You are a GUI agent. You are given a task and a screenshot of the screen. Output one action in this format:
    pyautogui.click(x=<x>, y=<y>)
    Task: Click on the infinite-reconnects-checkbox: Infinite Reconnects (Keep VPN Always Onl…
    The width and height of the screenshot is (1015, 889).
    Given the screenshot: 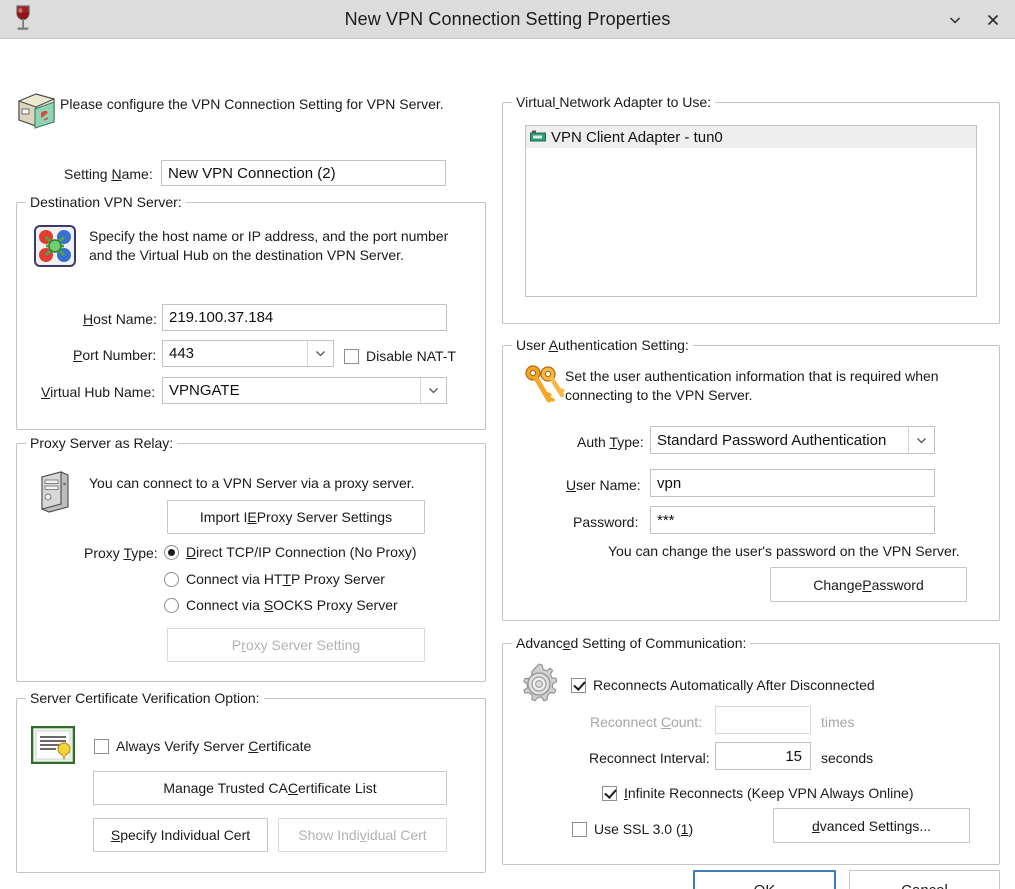 What is the action you would take?
    pyautogui.click(x=757, y=793)
    